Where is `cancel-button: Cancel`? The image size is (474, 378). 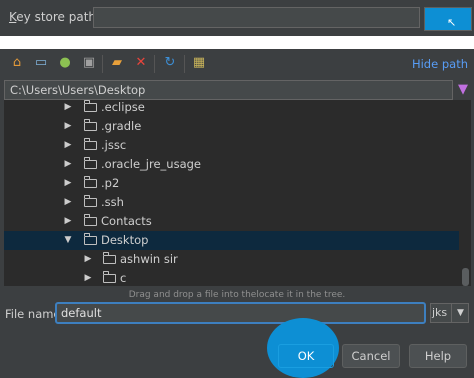
cancel-button: Cancel is located at coordinates (371, 356).